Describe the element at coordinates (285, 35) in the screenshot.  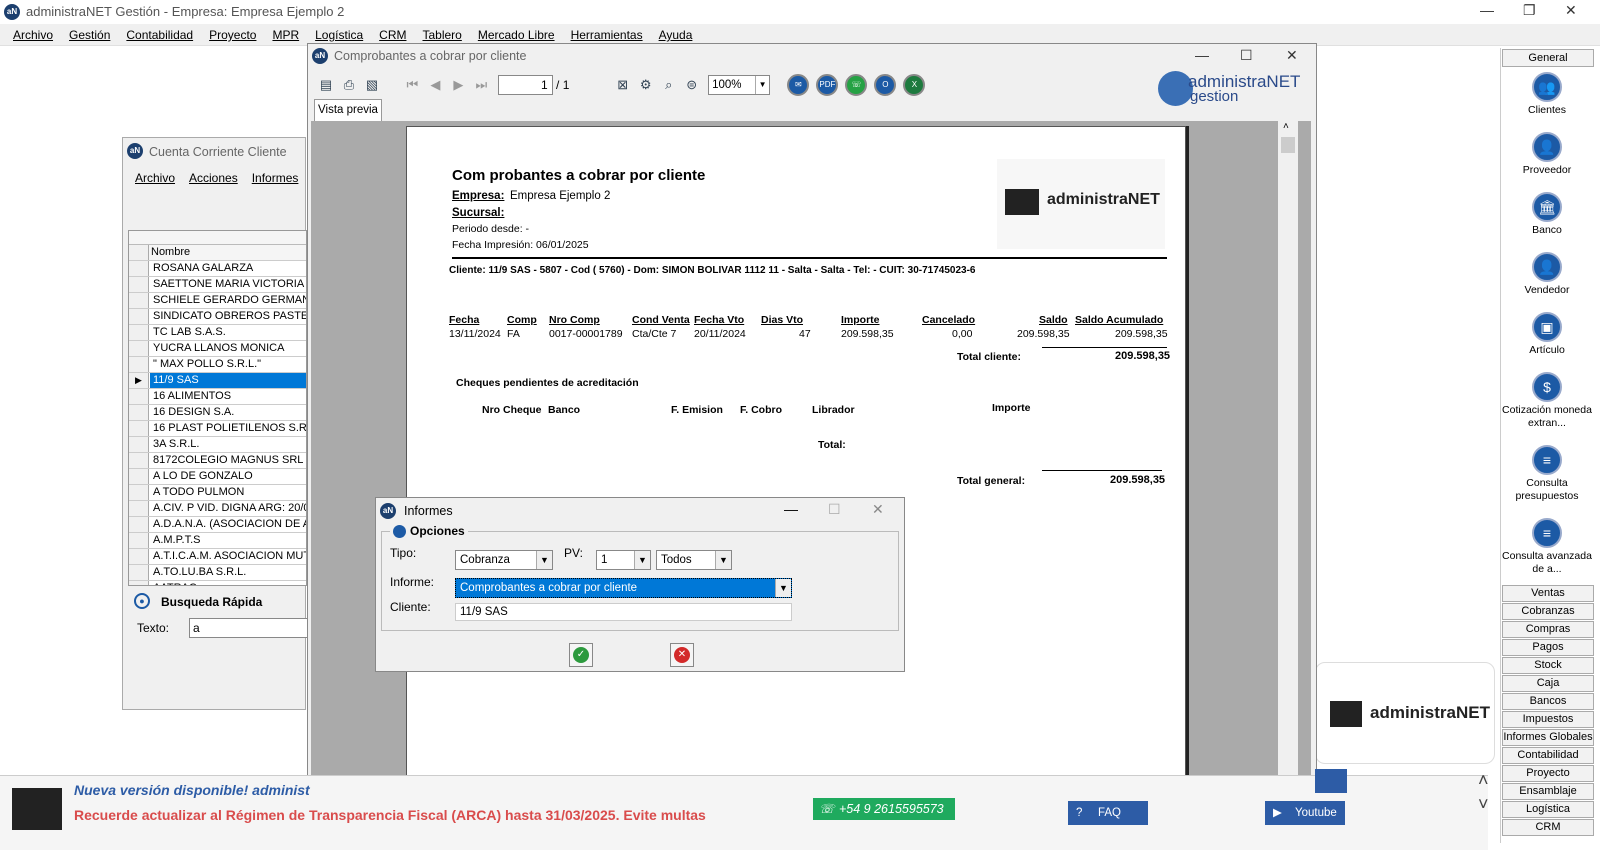
I see `menu-mpr: MPR` at that location.